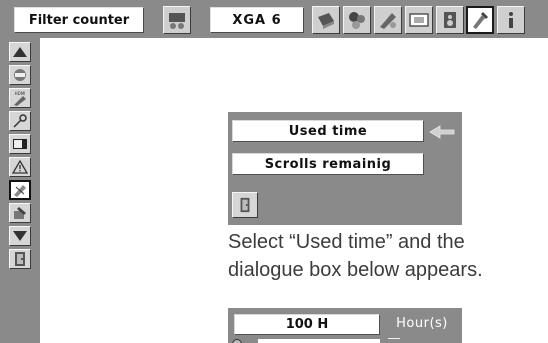 This screenshot has height=343, width=548. I want to click on test-pattern-icon, so click(20, 213).